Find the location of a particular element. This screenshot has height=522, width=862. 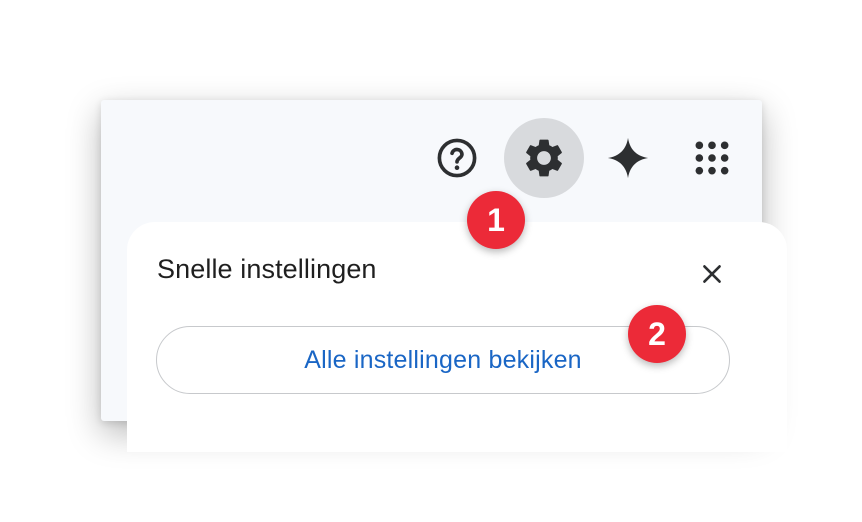

step-2-badge: 2 is located at coordinates (657, 334).